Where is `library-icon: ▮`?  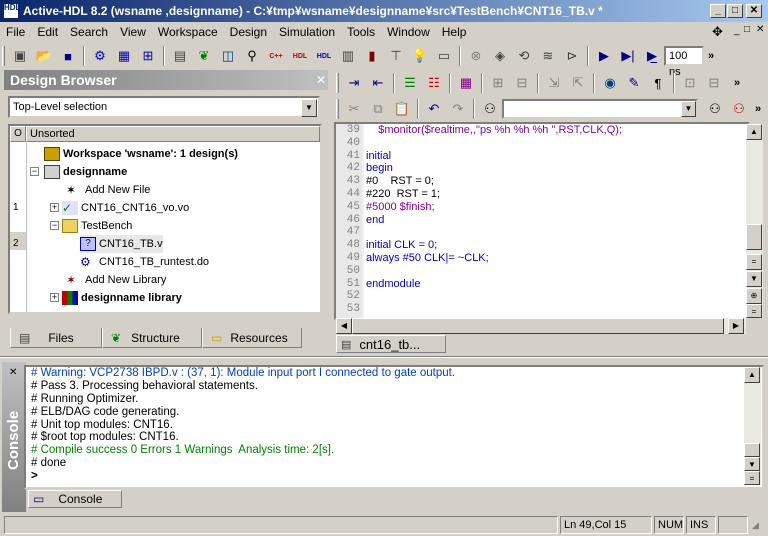 library-icon: ▮ is located at coordinates (372, 56).